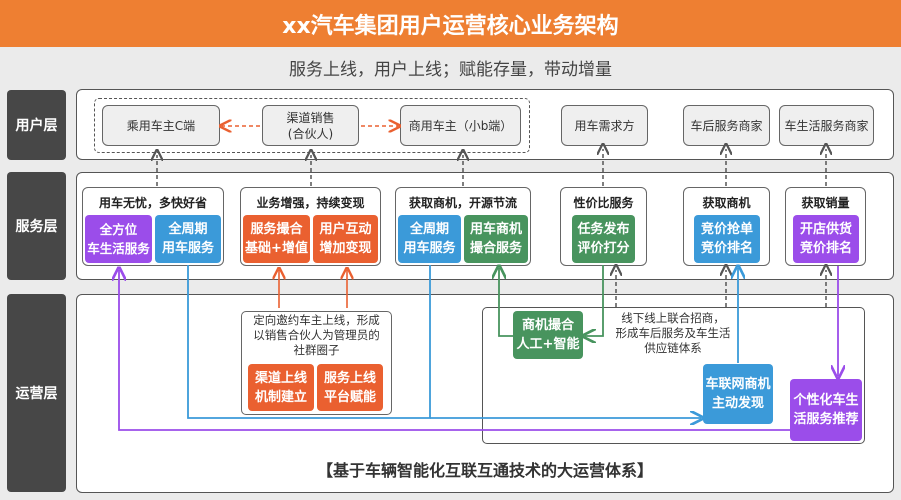 This screenshot has height=500, width=901. I want to click on tile-channel-online: 渠道上线 机制建立, so click(281, 387).